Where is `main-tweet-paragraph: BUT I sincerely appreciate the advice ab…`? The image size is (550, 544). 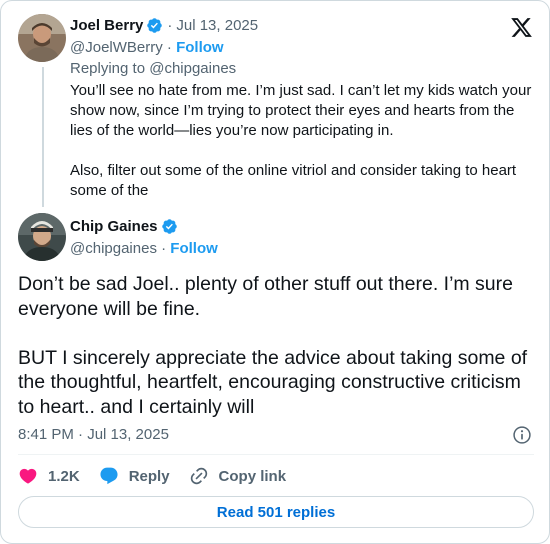
main-tweet-paragraph: BUT I sincerely appreciate the advice ab… is located at coordinates (273, 382).